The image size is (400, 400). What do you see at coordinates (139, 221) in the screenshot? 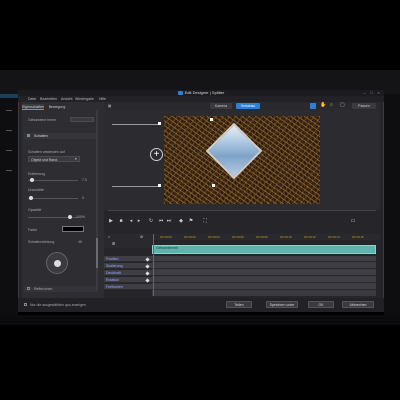
I see `next-frame-icon: ▸` at bounding box center [139, 221].